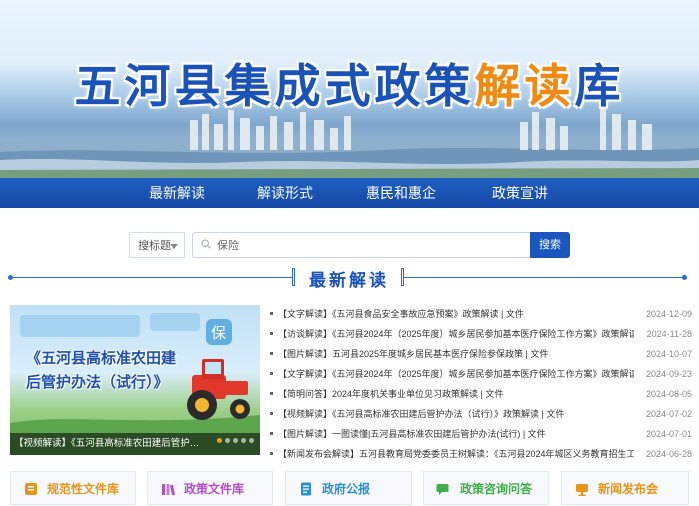 The height and width of the screenshot is (506, 699). I want to click on banner-title-tail: 库, so click(599, 86).